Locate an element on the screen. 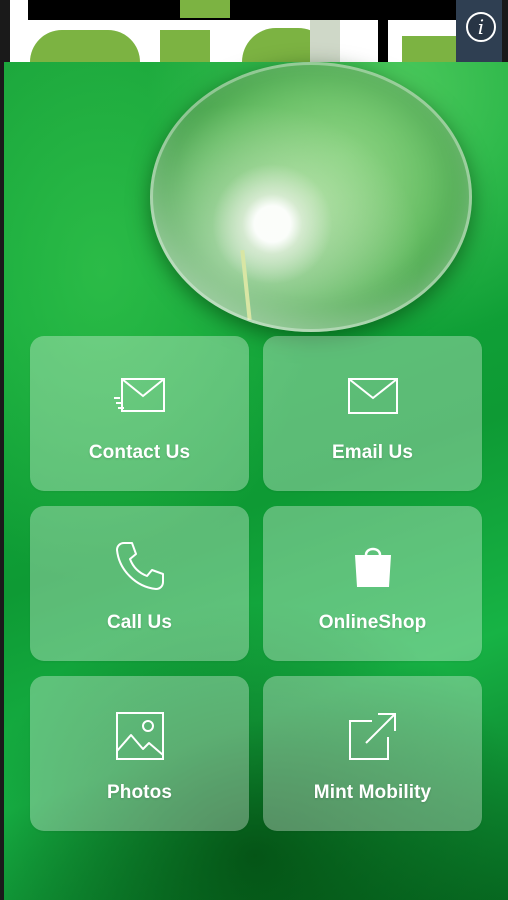 This screenshot has height=900, width=508. photos-tile: Photos is located at coordinates (139, 753).